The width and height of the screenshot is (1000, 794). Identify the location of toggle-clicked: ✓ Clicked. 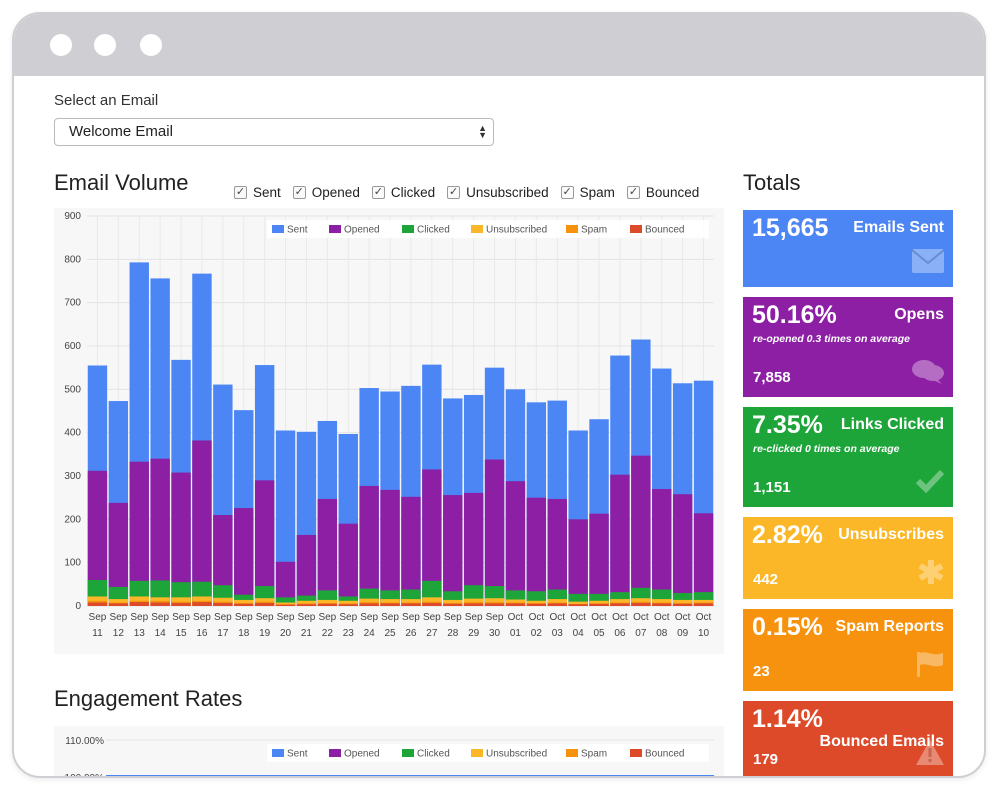
(403, 192).